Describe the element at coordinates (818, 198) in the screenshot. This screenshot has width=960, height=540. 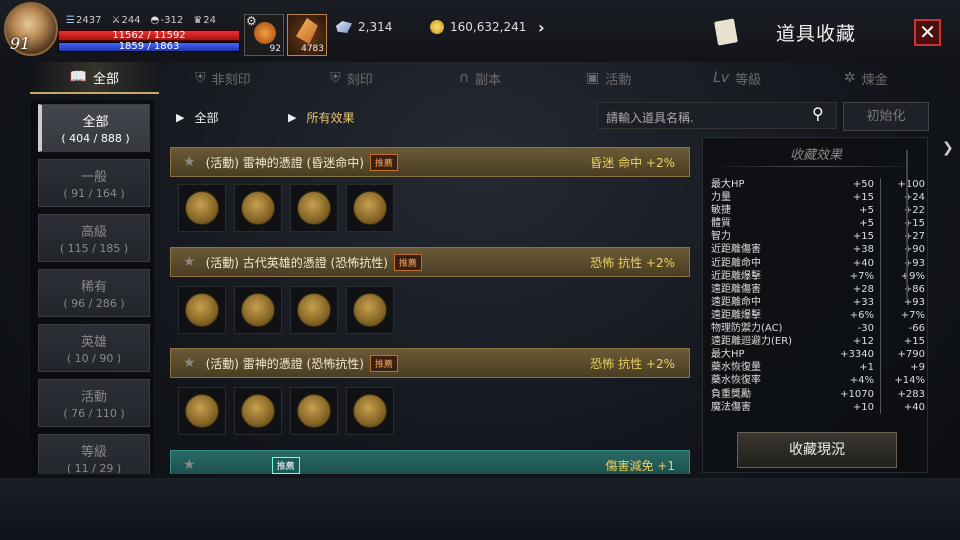
I see `effect-row: 力量 +15 +24` at that location.